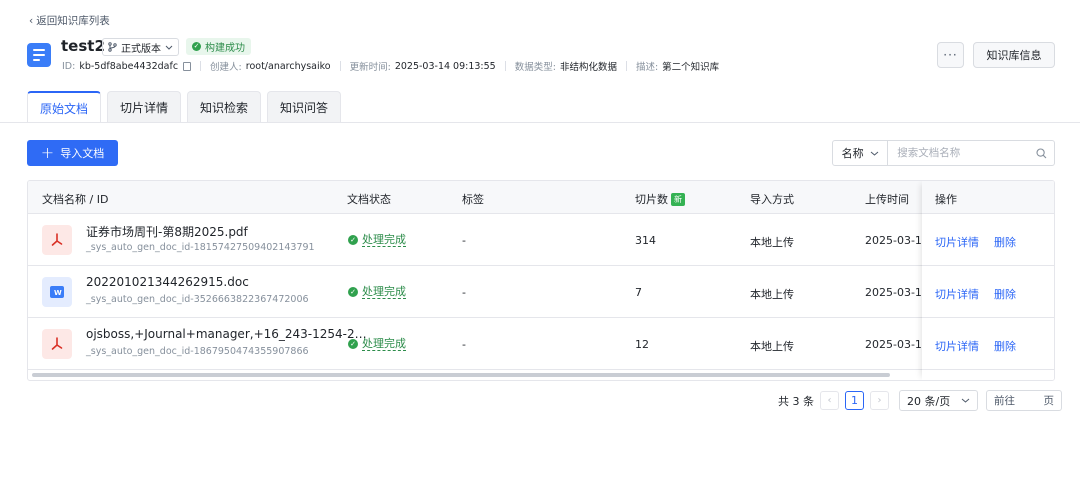 This screenshot has width=1080, height=478. Describe the element at coordinates (887, 199) in the screenshot. I see `col-uploaded: 上传时间` at that location.